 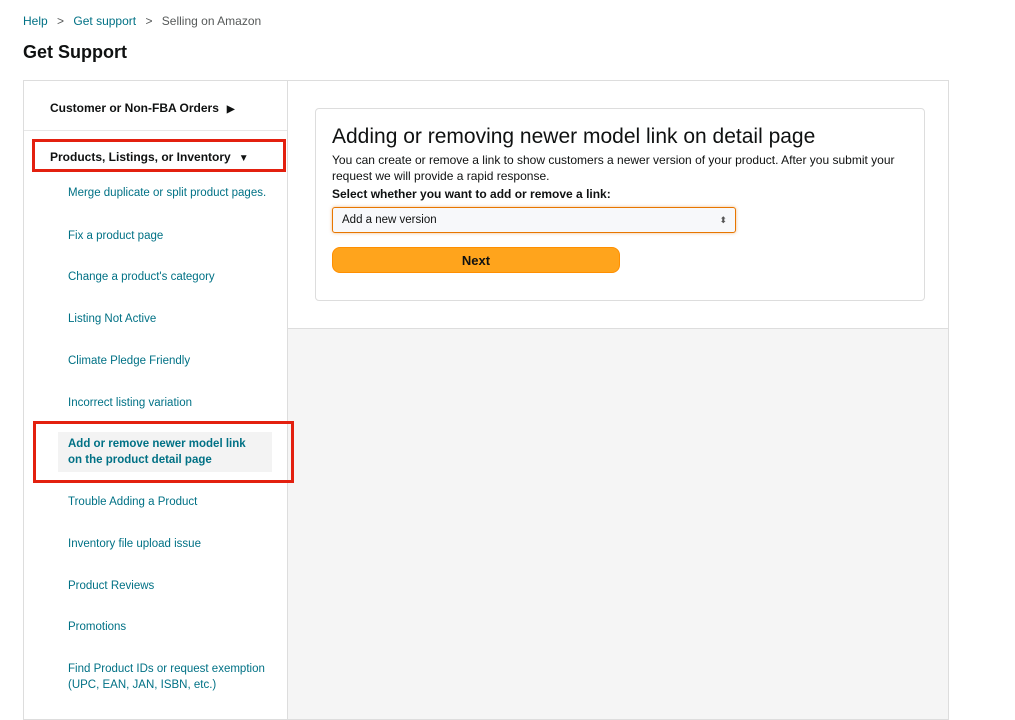 What do you see at coordinates (173, 236) in the screenshot?
I see `sidebar-item-fix-product-page: Fix a product page` at bounding box center [173, 236].